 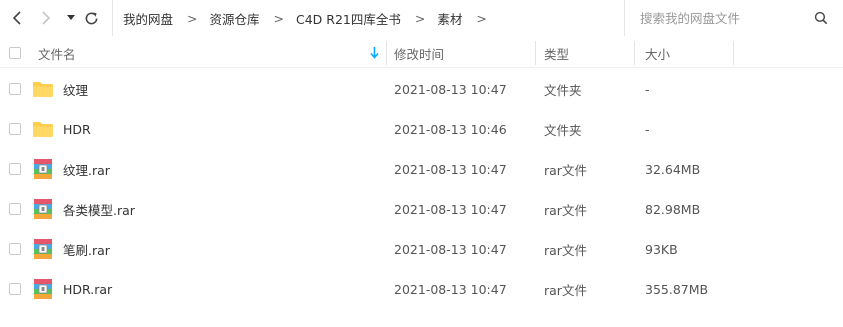 What do you see at coordinates (15, 53) in the screenshot?
I see `select-all-checkbox` at bounding box center [15, 53].